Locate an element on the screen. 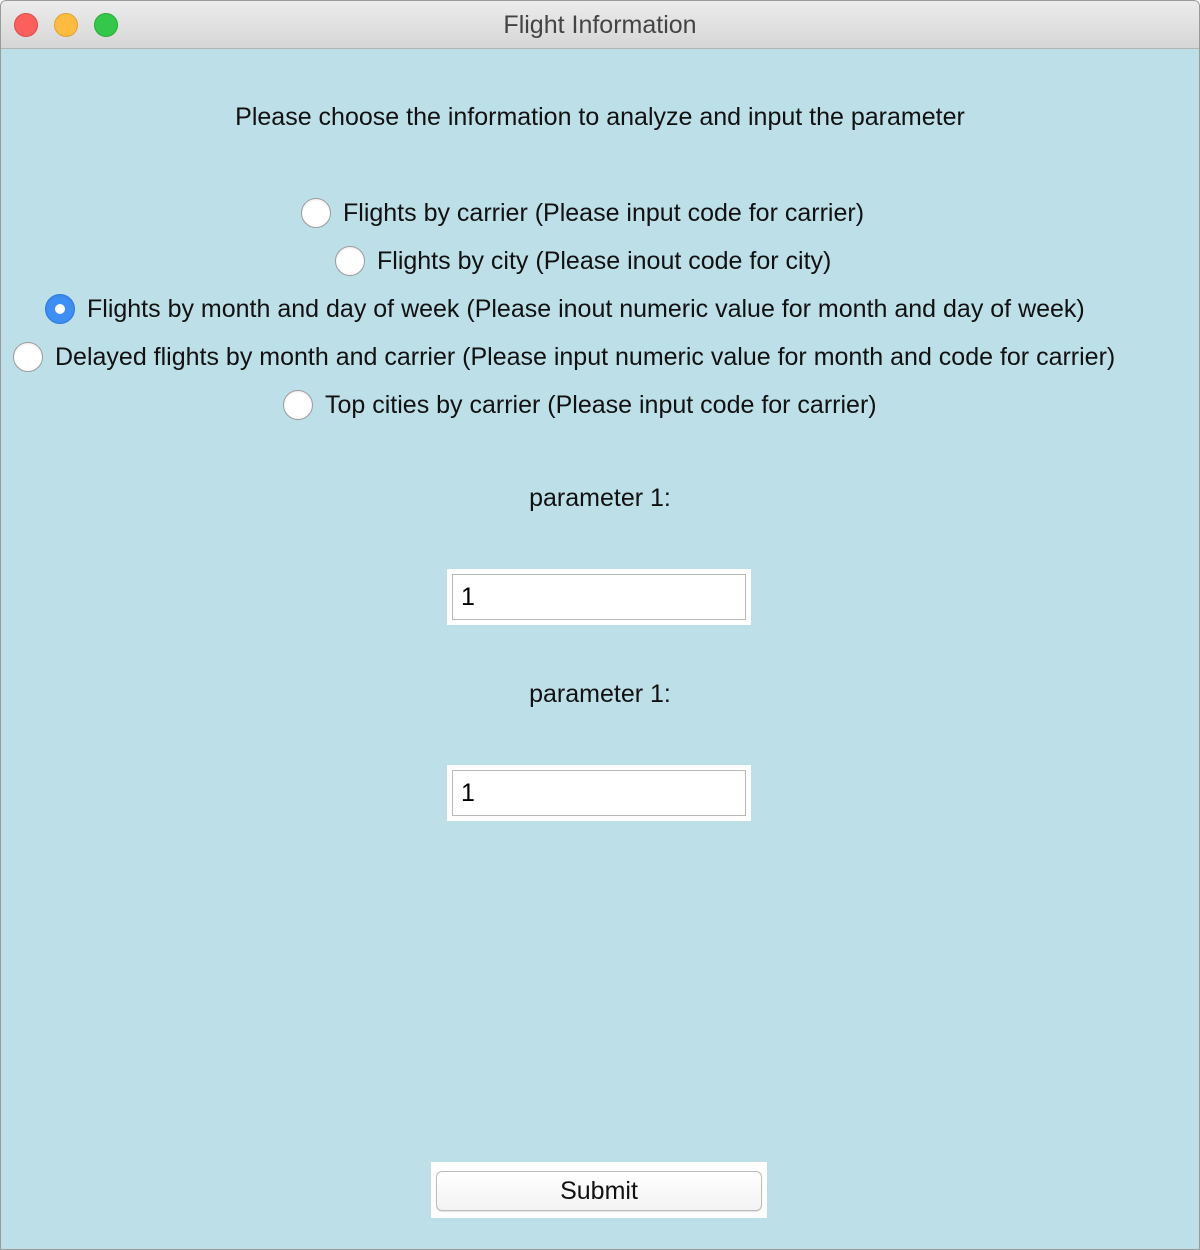  parameter-1-label: parameter 1: is located at coordinates (600, 498).